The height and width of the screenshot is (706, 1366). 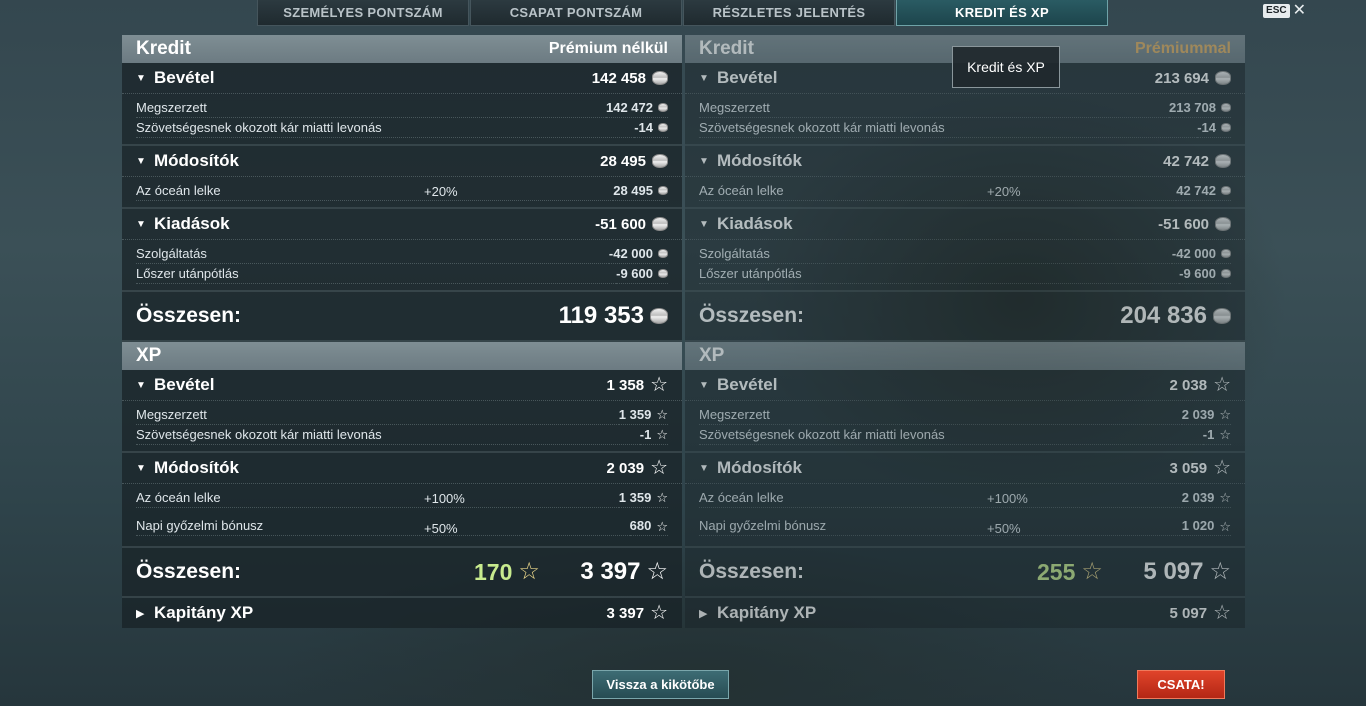 I want to click on credit-total: Összesen: 204 836, so click(x=965, y=317).